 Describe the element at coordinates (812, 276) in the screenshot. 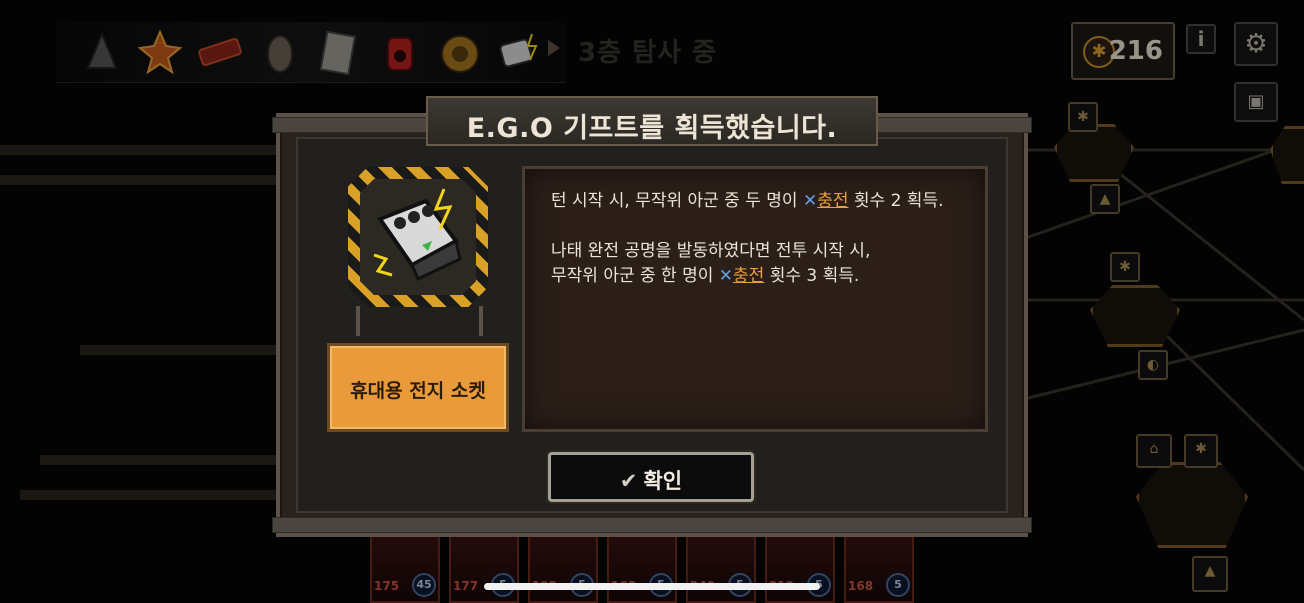

I see `desc-text: 횟수 3 획득.` at that location.